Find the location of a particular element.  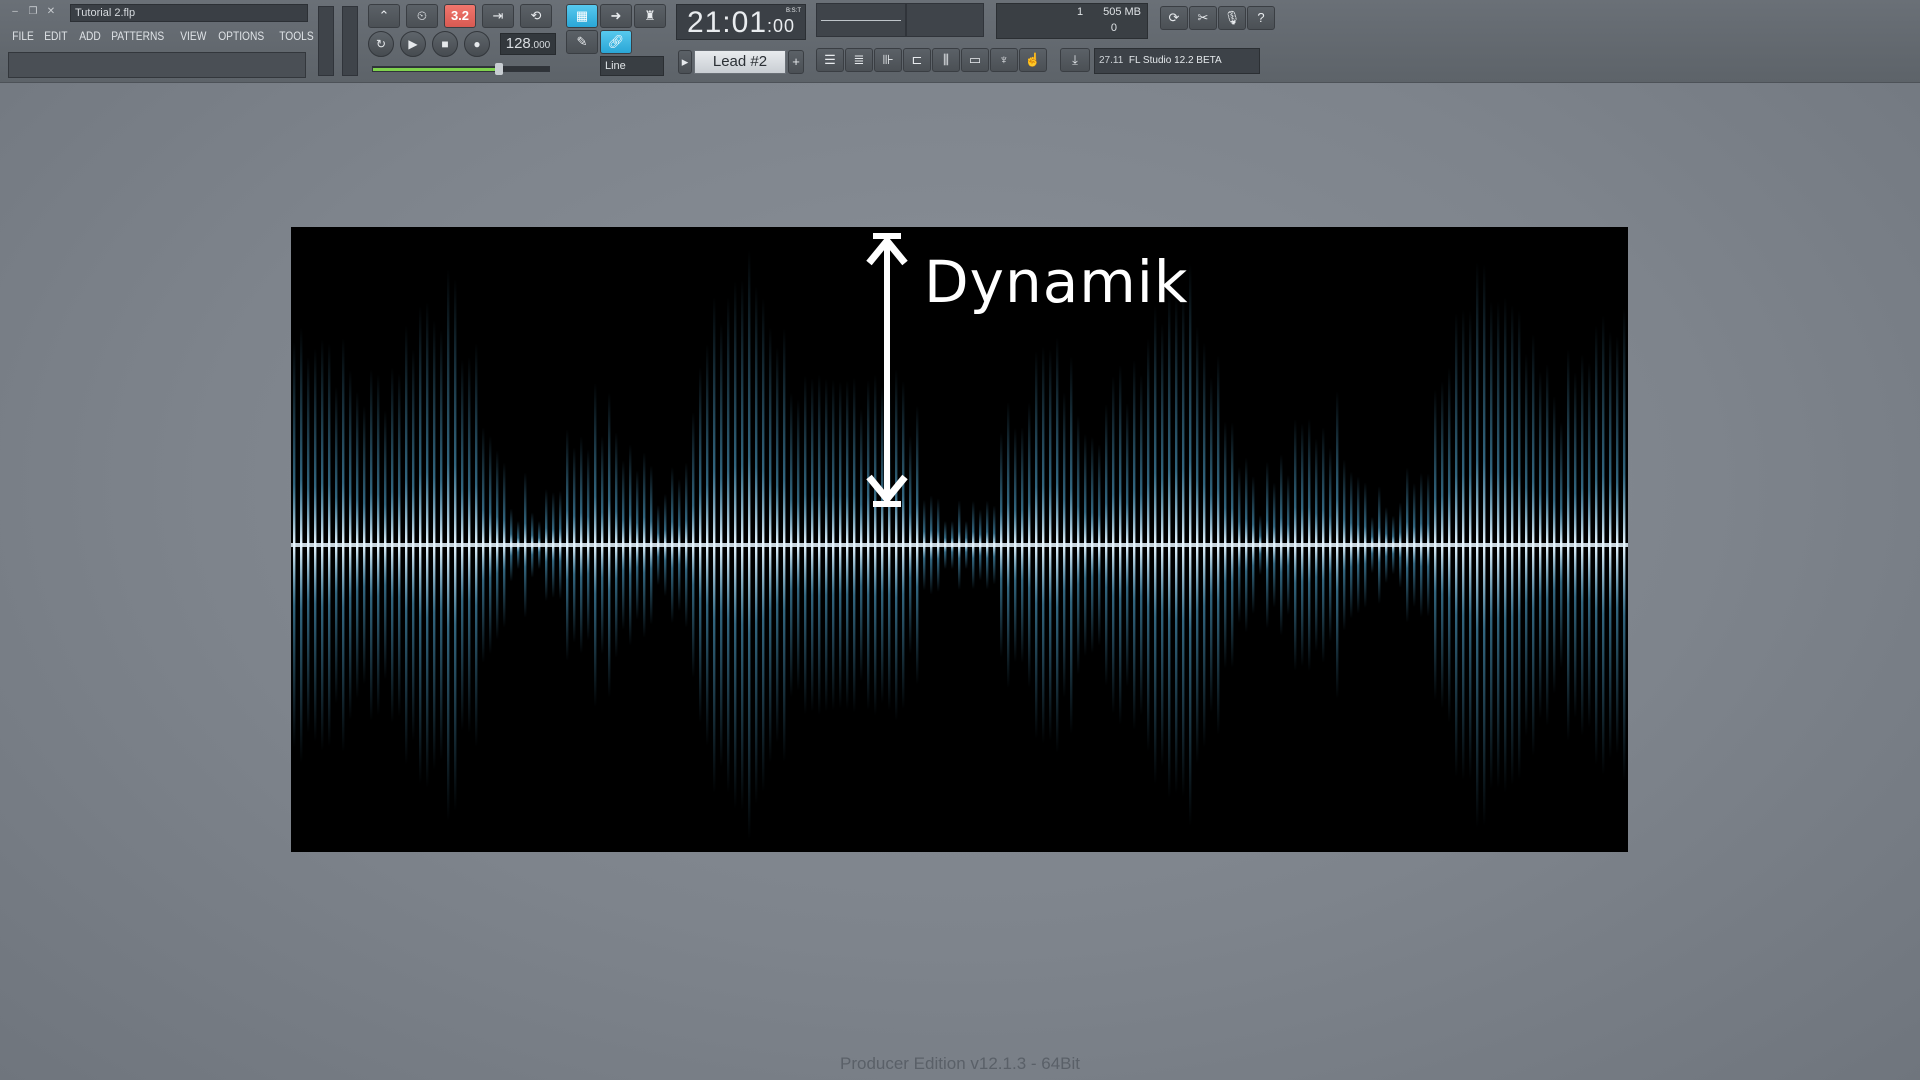

help-icon: ? is located at coordinates (1261, 18).